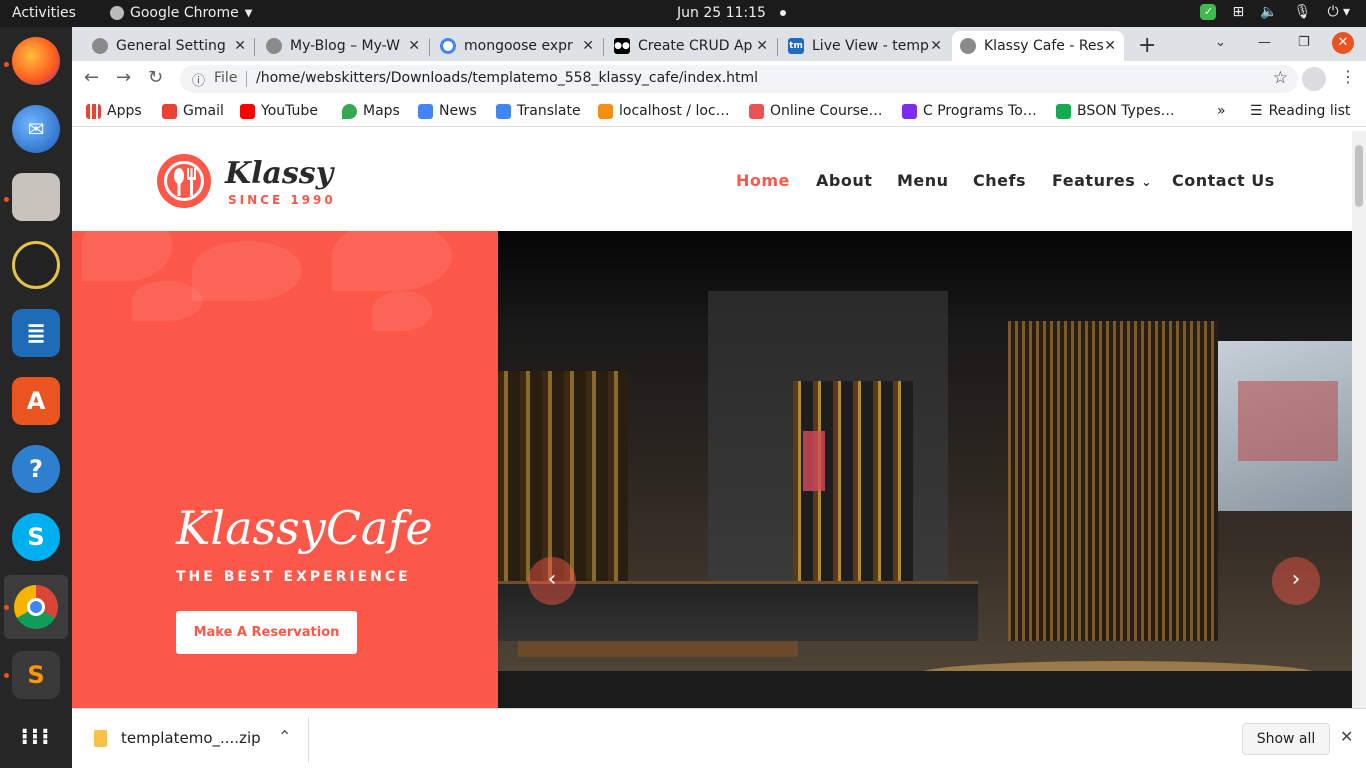 This screenshot has width=1366, height=768. What do you see at coordinates (226, 78) in the screenshot?
I see `scheme-label: File` at bounding box center [226, 78].